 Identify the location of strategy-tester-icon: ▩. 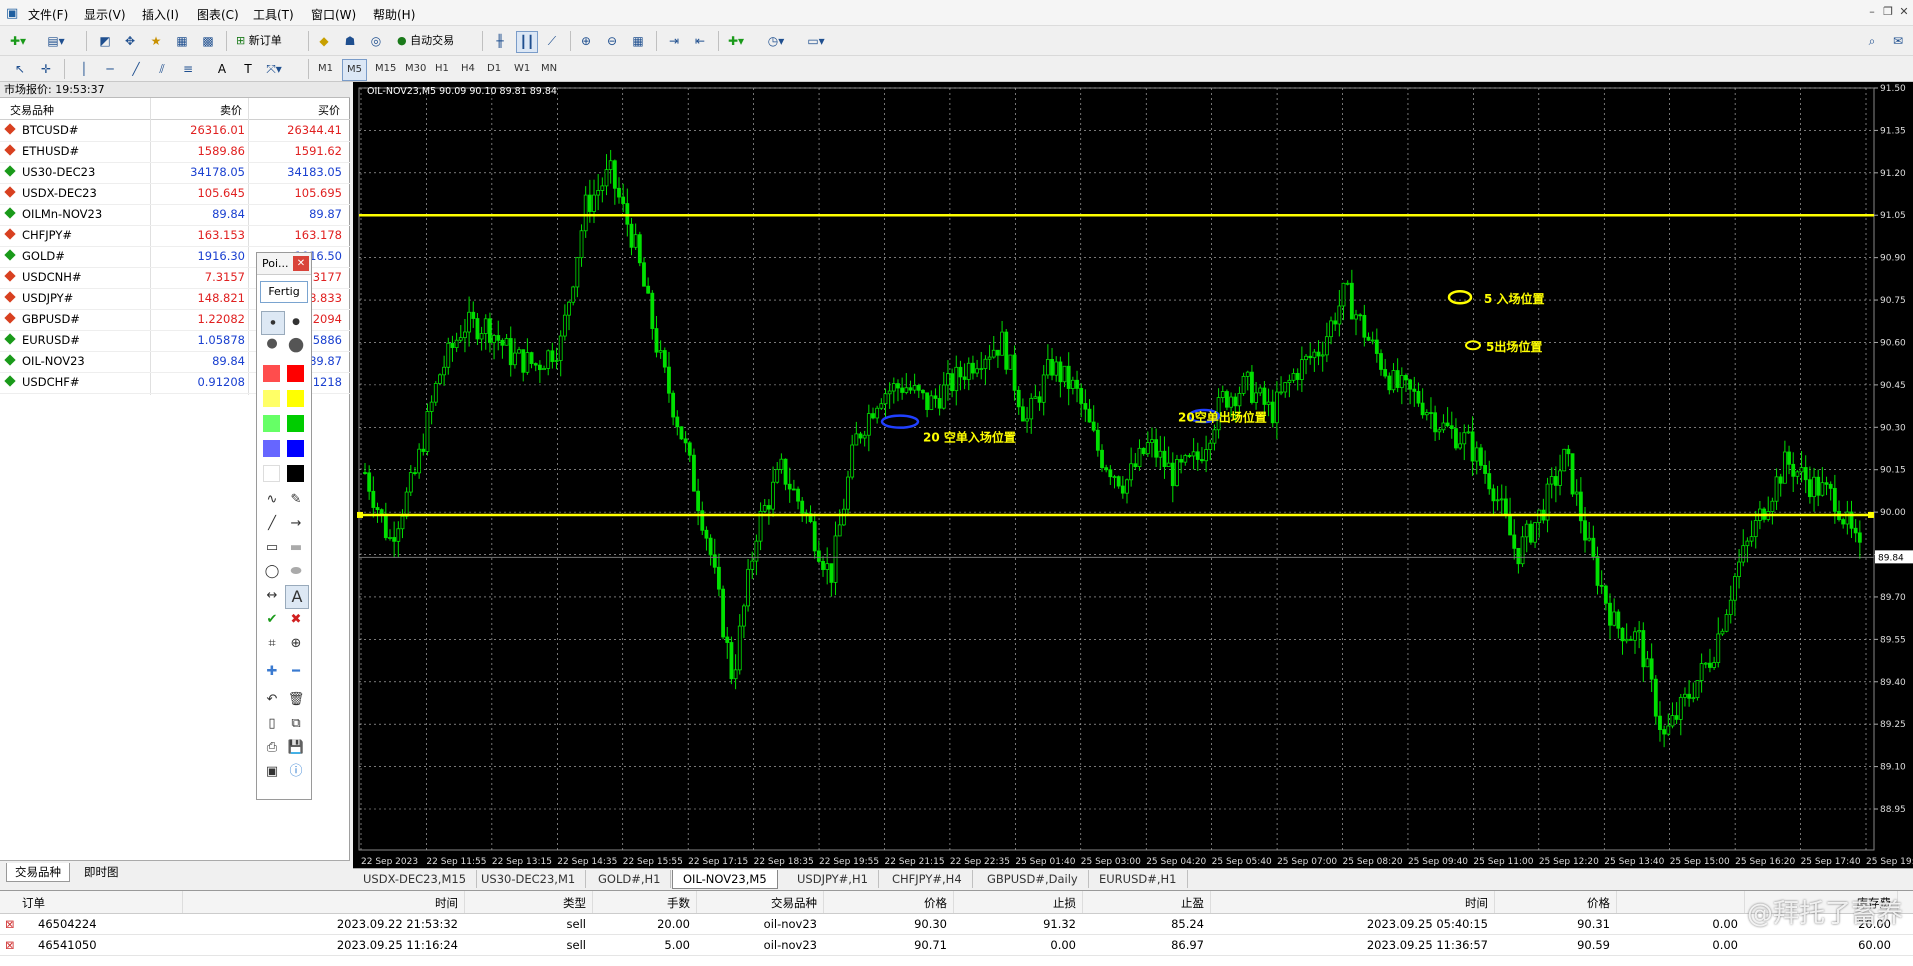
(208, 41).